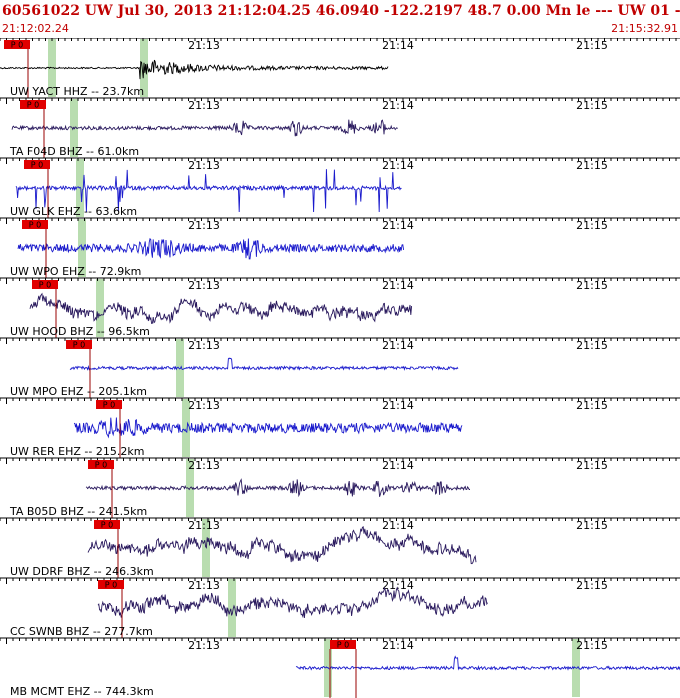 The width and height of the screenshot is (680, 698). Describe the element at coordinates (82, 691) in the screenshot. I see `station-label: MB MCMT EHZ -- 744.3km` at that location.